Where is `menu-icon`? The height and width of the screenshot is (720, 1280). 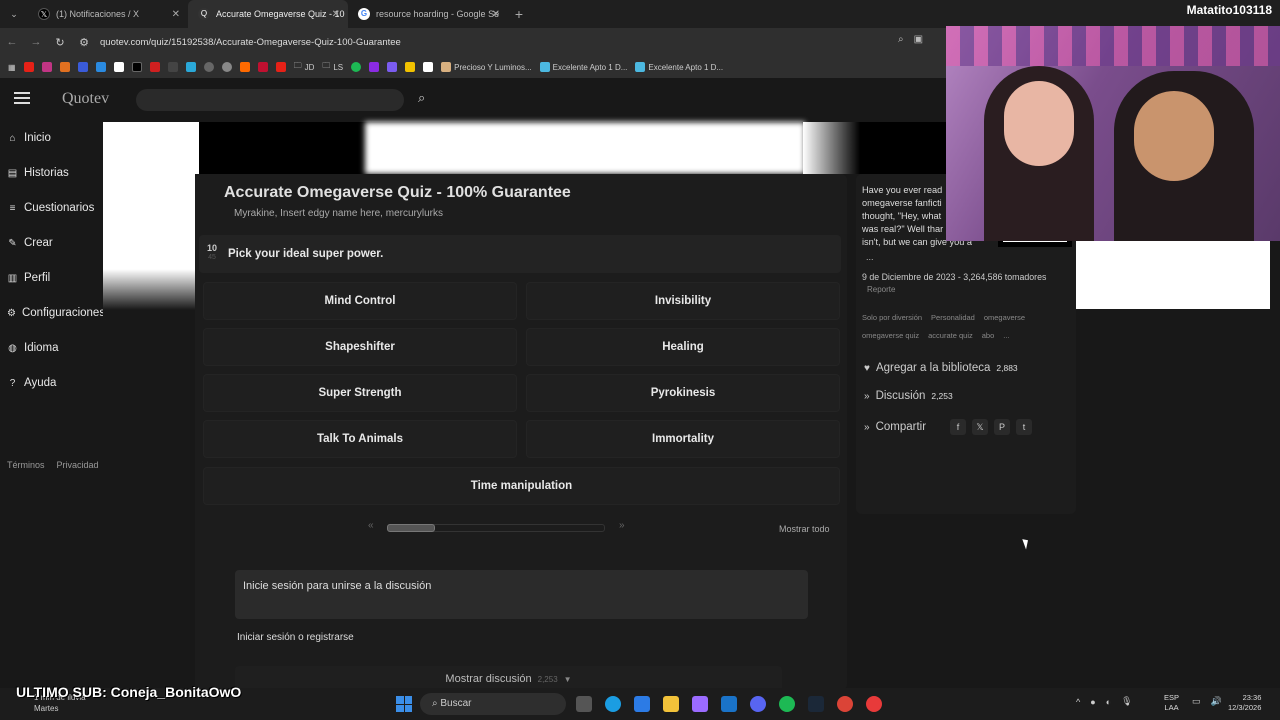
menu-icon is located at coordinates (22, 98).